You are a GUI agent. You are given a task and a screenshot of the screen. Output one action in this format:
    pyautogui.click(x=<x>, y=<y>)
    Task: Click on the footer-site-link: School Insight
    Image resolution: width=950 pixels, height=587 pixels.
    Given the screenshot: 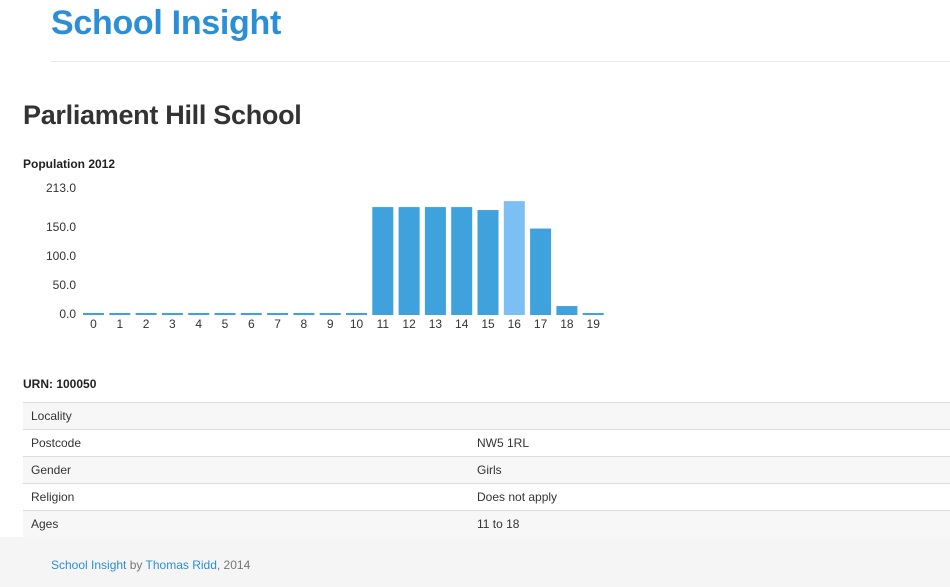 What is the action you would take?
    pyautogui.click(x=88, y=565)
    